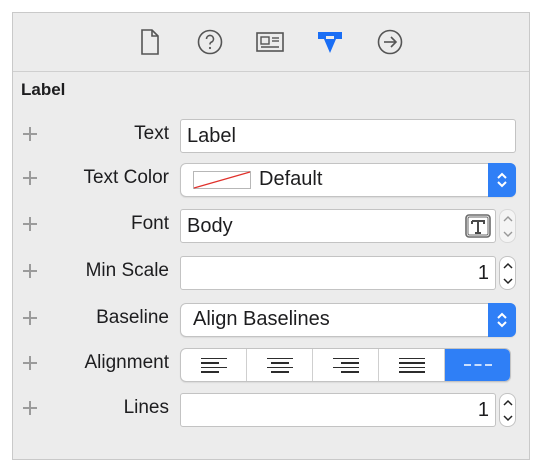 This screenshot has width=542, height=472. What do you see at coordinates (291, 179) in the screenshot?
I see `text-color-value: Default` at bounding box center [291, 179].